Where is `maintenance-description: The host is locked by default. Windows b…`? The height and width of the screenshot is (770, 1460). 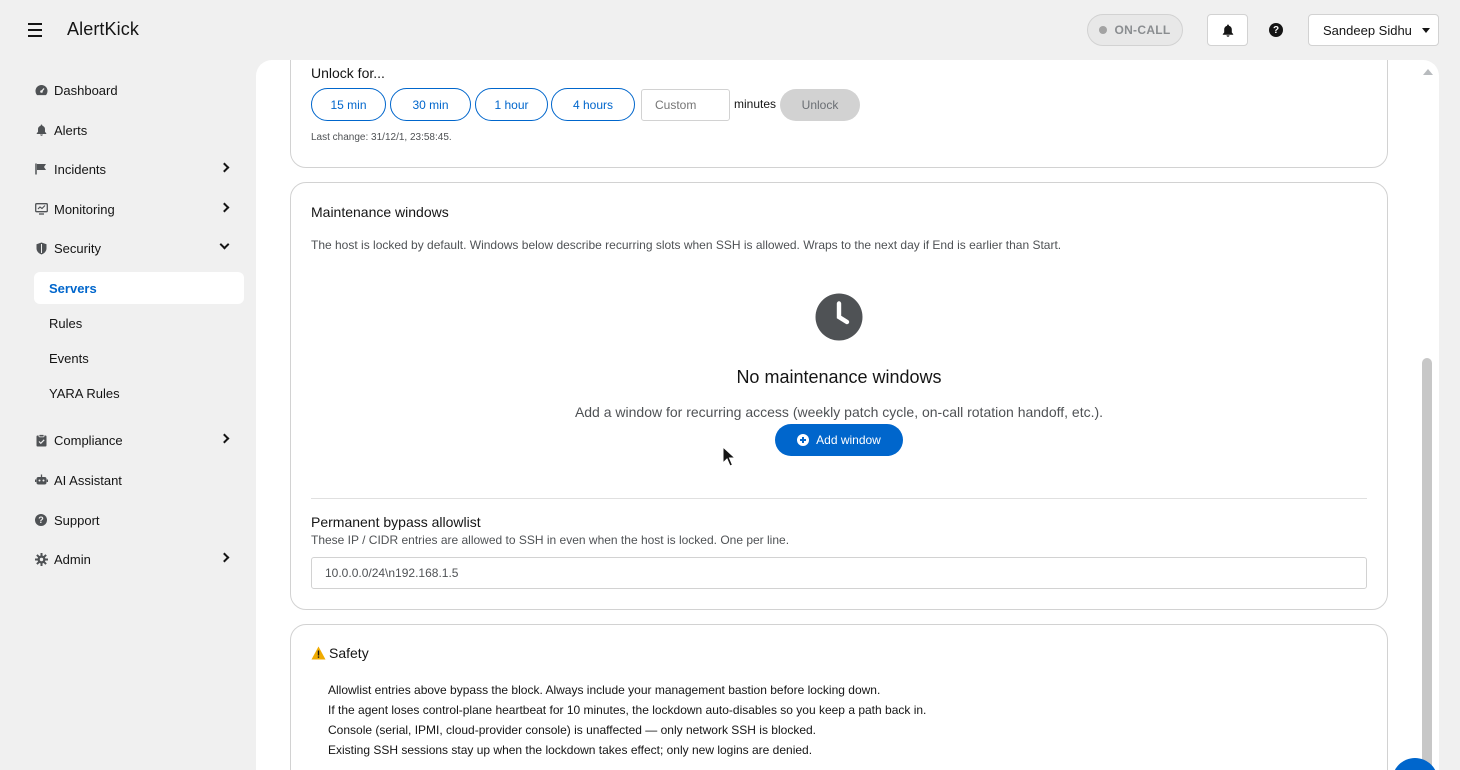 maintenance-description: The host is locked by default. Windows b… is located at coordinates (686, 245).